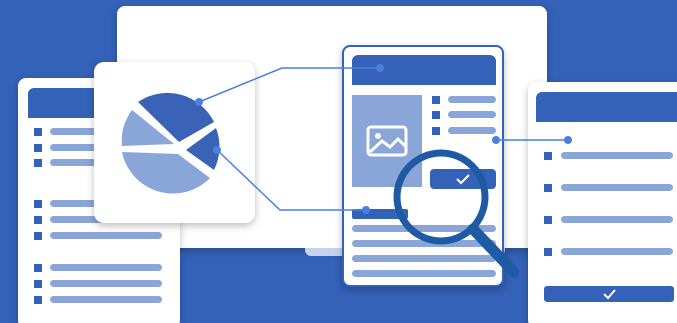 This screenshot has width=677, height=323. I want to click on magnifier-icon, so click(456, 213).